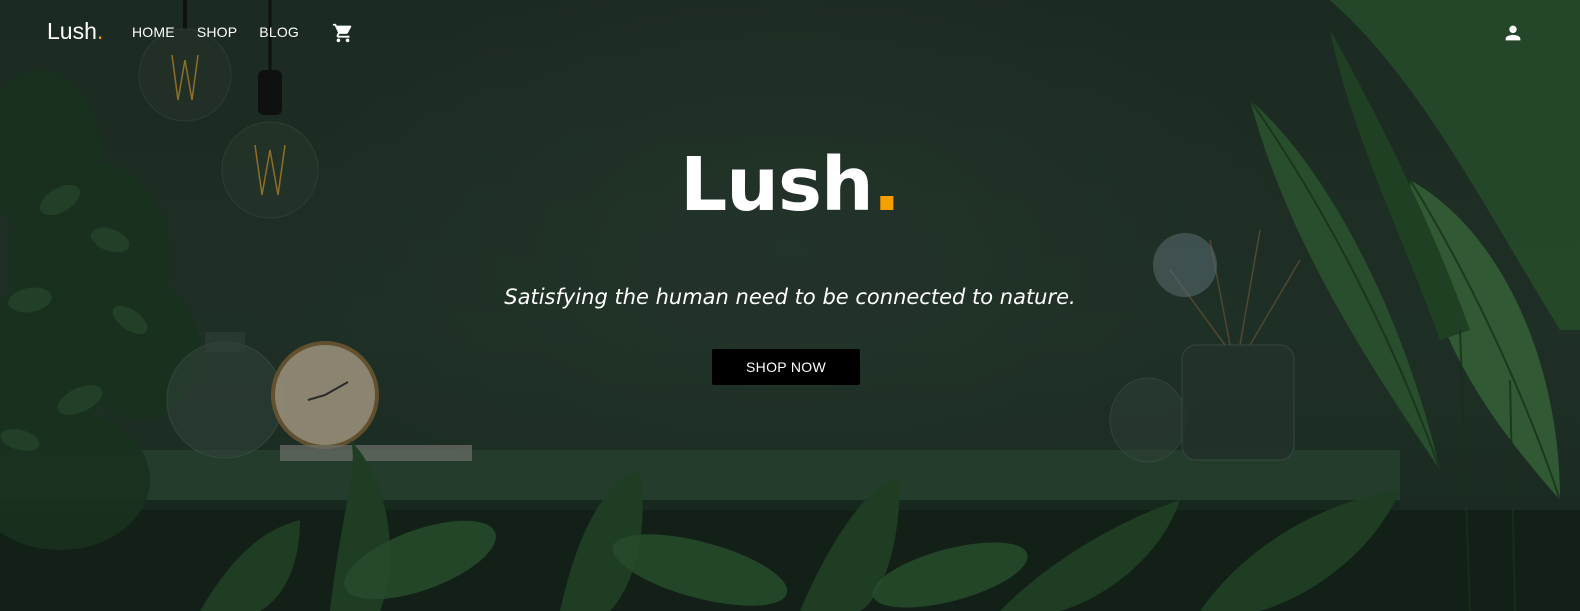 The width and height of the screenshot is (1580, 611). Describe the element at coordinates (786, 367) in the screenshot. I see `shop-now-button: SHOP NOW` at that location.